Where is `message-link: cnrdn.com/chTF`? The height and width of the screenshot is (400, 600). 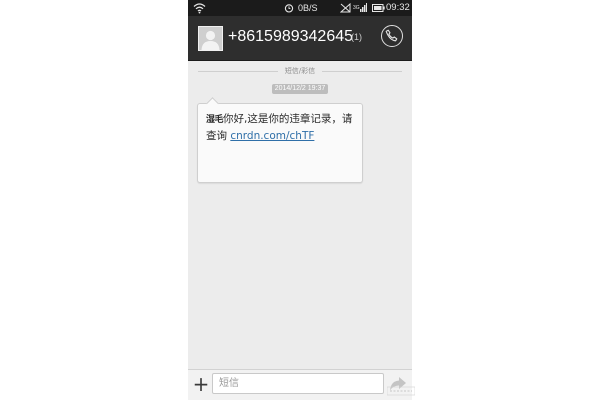 message-link: cnrdn.com/chTF is located at coordinates (272, 136).